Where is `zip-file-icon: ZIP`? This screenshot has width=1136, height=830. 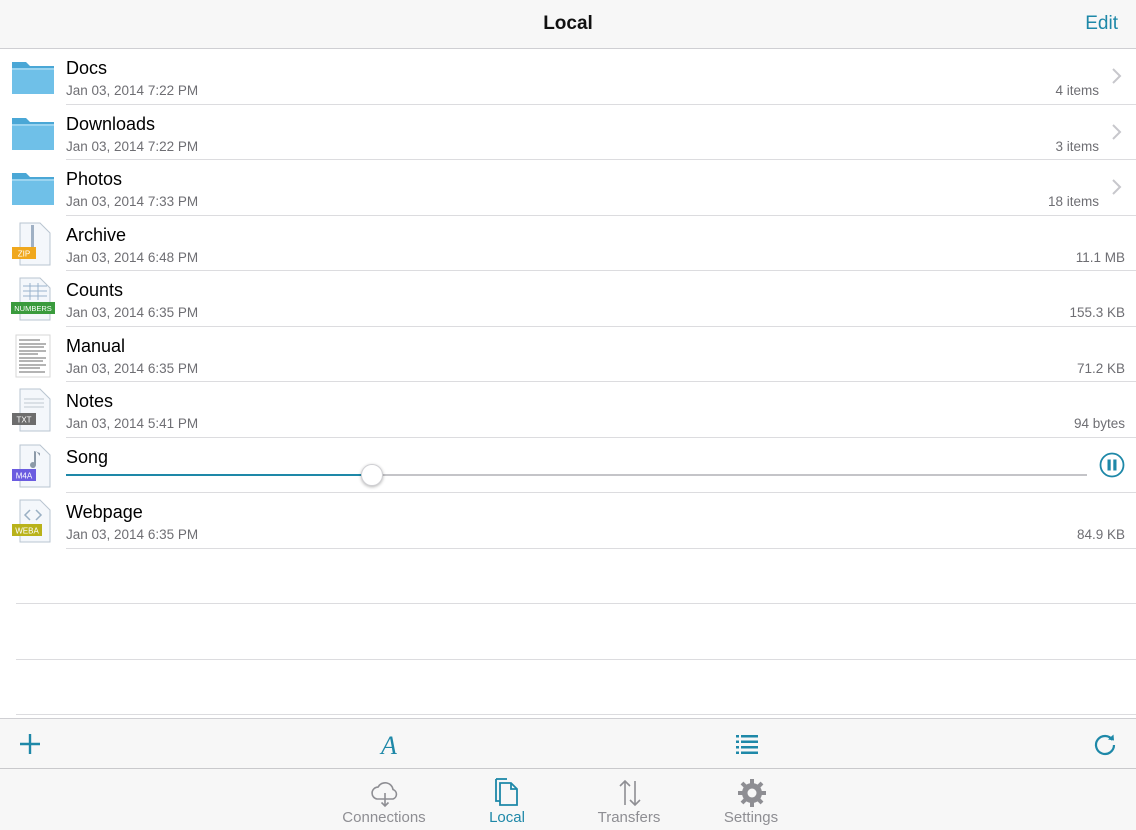
zip-file-icon: ZIP is located at coordinates (31, 243).